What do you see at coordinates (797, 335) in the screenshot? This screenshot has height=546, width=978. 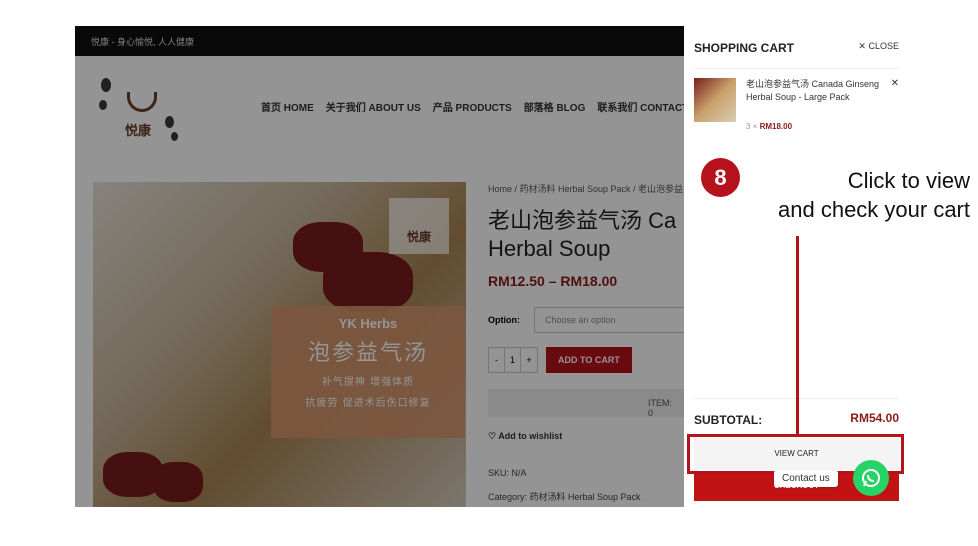 I see `annotation-pointer-line` at bounding box center [797, 335].